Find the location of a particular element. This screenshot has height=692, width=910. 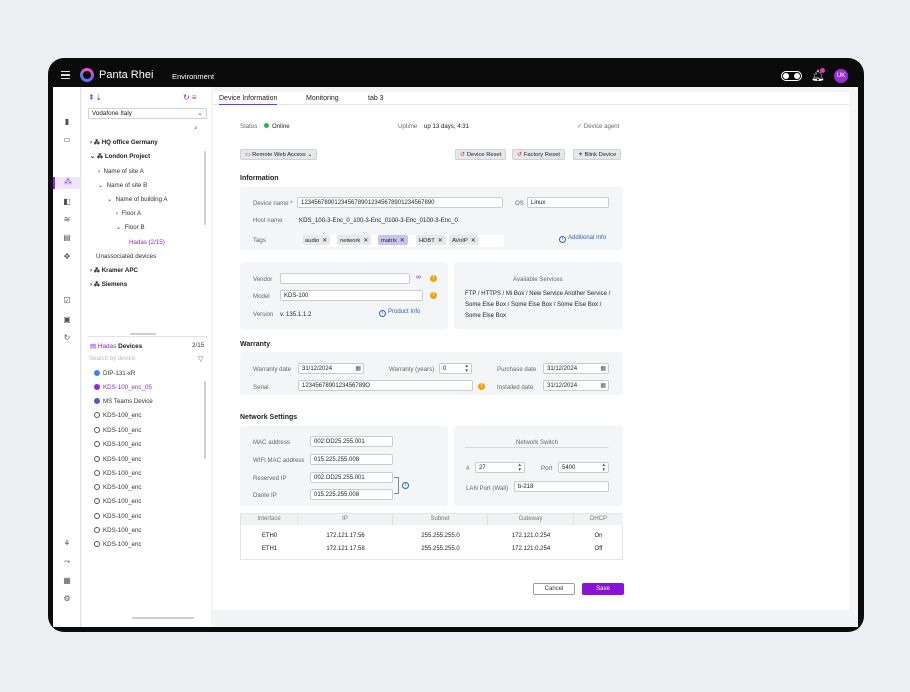

device-search-input: Search by device is located at coordinates (112, 359).